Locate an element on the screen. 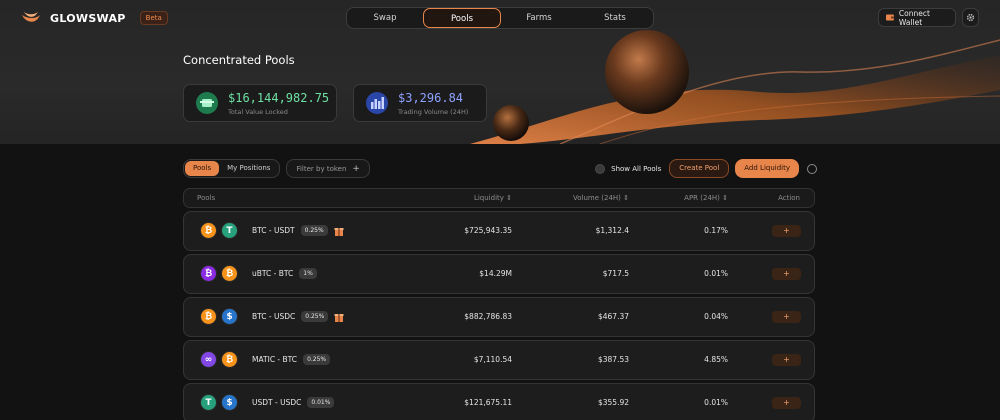  tab-pools: Pools is located at coordinates (202, 168).